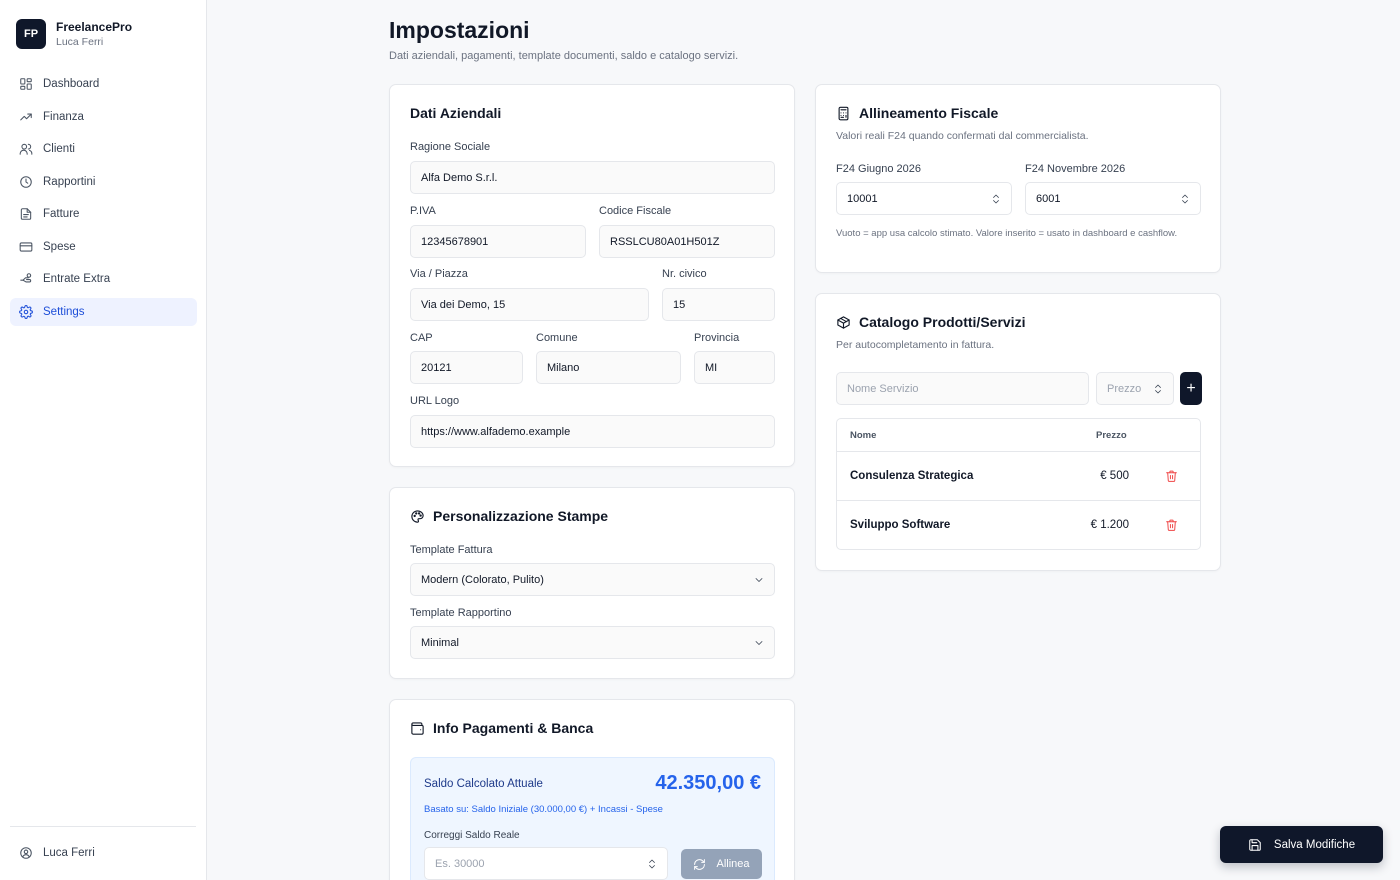 This screenshot has height=880, width=1400. Describe the element at coordinates (592, 642) in the screenshot. I see `report-template-select: Minimal` at that location.